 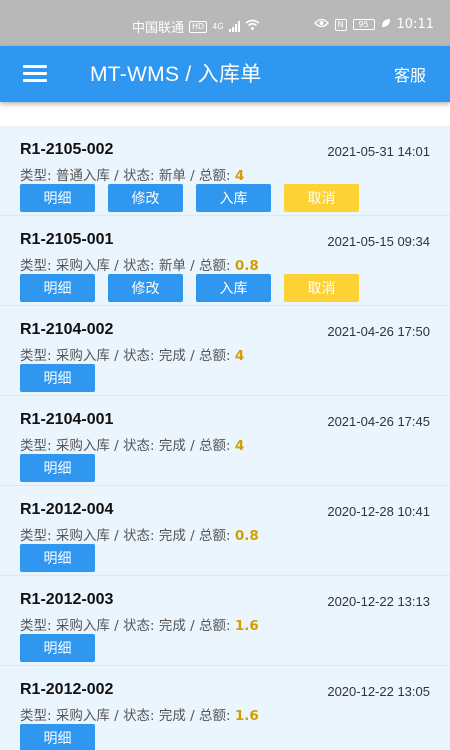 I want to click on order-date: 2021-05-31 14:01, so click(x=378, y=151).